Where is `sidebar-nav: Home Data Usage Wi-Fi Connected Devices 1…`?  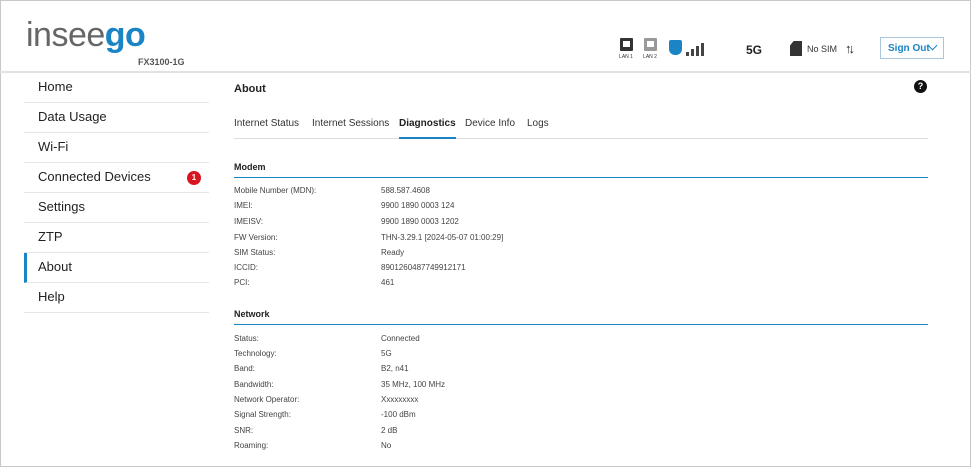 sidebar-nav: Home Data Usage Wi-Fi Connected Devices 1… is located at coordinates (116, 193).